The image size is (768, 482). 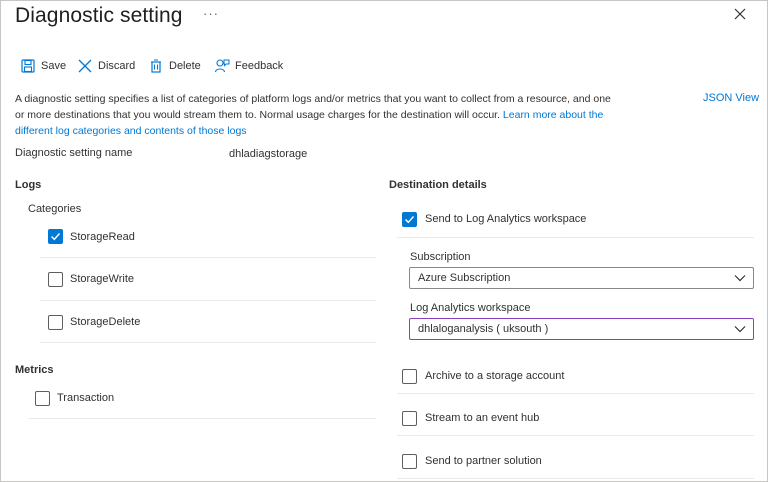 I want to click on metric-transaction-checkbox, so click(x=42, y=398).